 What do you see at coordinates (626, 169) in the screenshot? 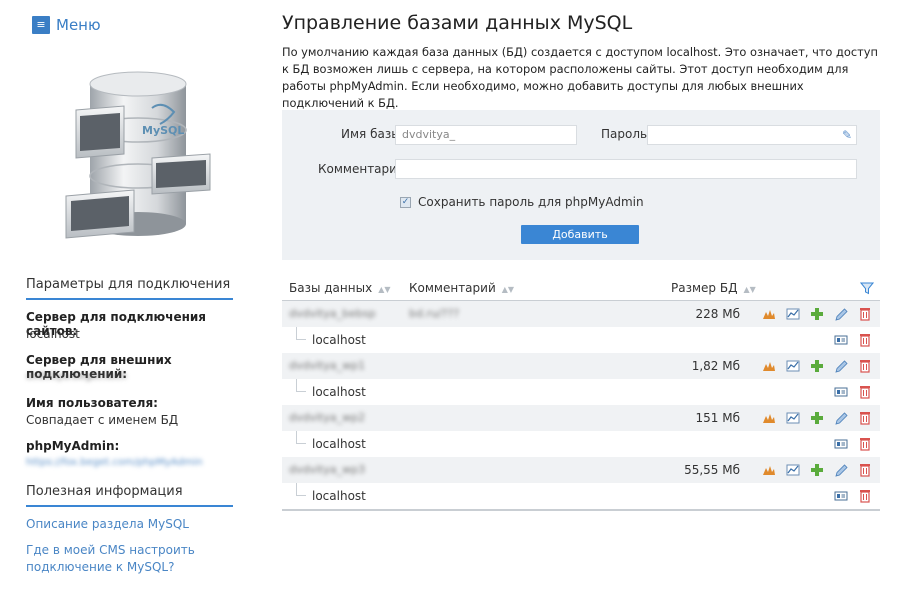
I see `comment-input` at bounding box center [626, 169].